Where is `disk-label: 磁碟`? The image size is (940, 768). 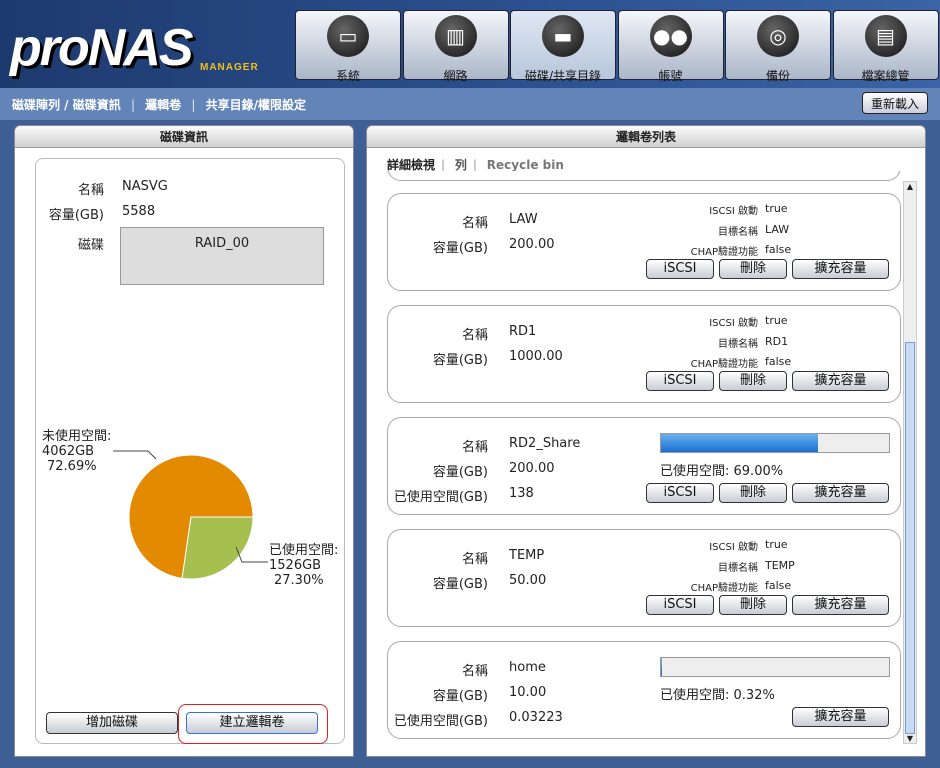 disk-label: 磁碟 is located at coordinates (90, 245).